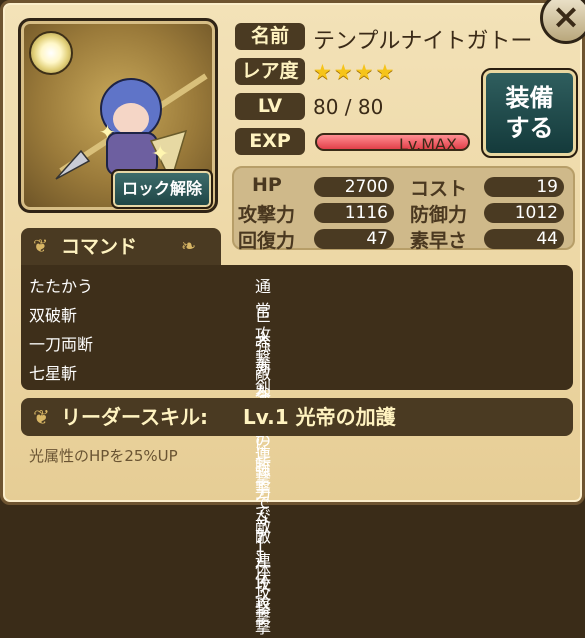 This screenshot has height=638, width=585. I want to click on scroll-ornament-icon: ❧, so click(189, 246).